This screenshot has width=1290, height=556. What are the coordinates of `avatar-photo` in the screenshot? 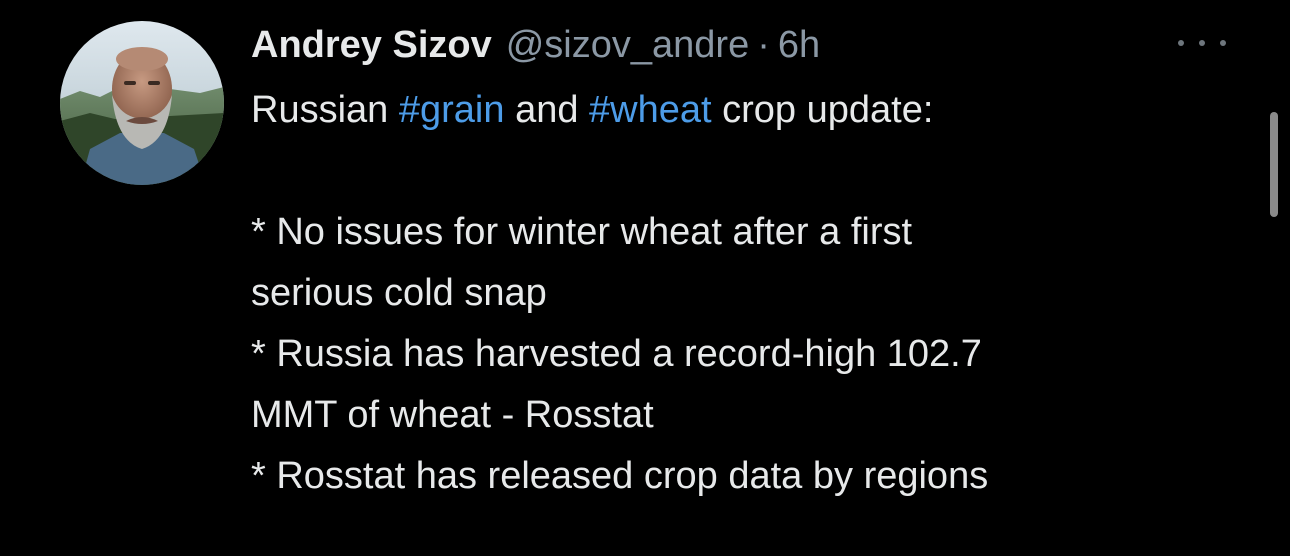 It's located at (142, 103).